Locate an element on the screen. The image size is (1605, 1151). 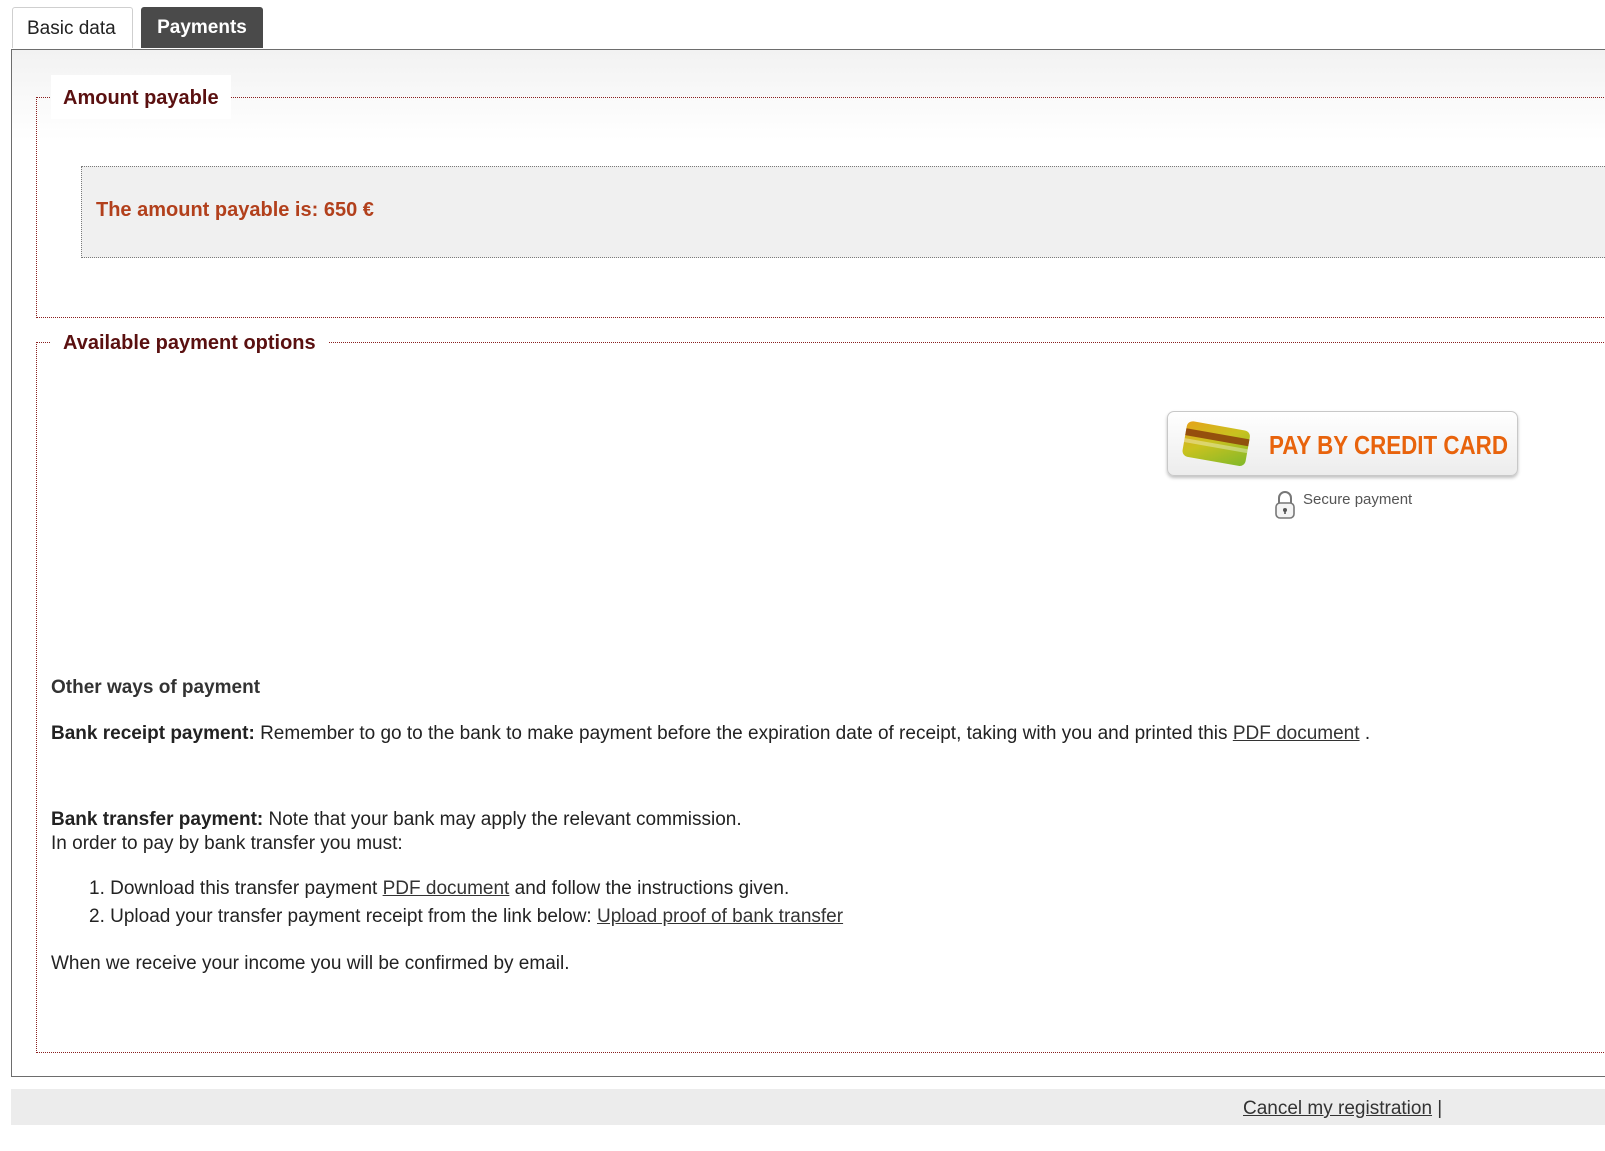
footer-links: Cancel my registration | is located at coordinates (1342, 1109).